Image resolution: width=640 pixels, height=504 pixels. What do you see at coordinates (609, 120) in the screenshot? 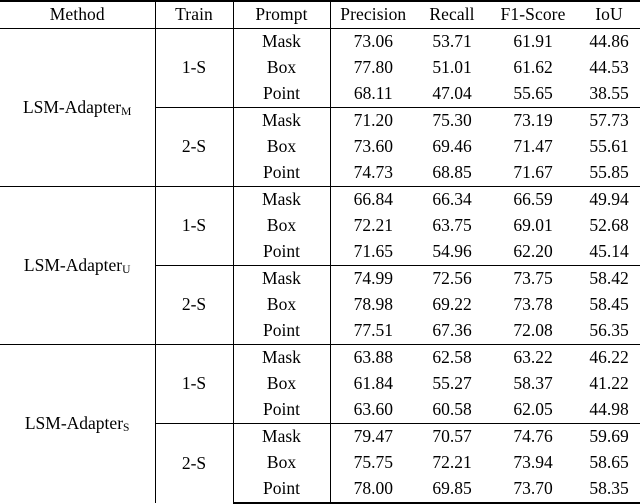
I see `metric-cell-iou: 57.73` at bounding box center [609, 120].